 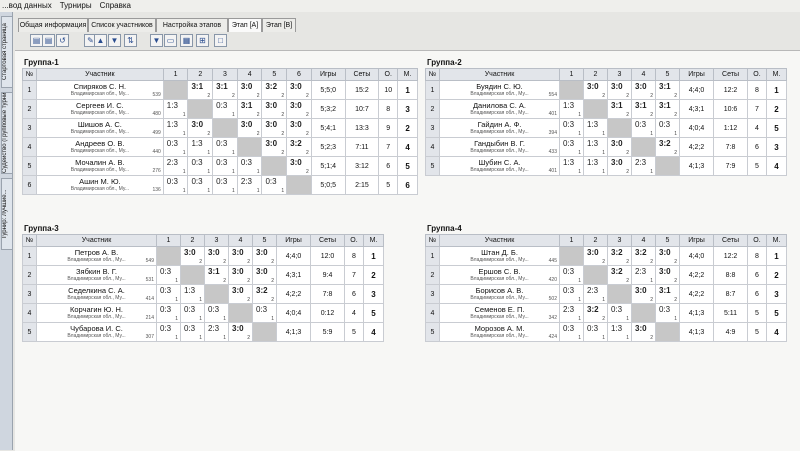 What do you see at coordinates (499, 256) in the screenshot?
I see `participant-cell: Штан Д. Б. Владимирская обл., Му... 445` at bounding box center [499, 256].